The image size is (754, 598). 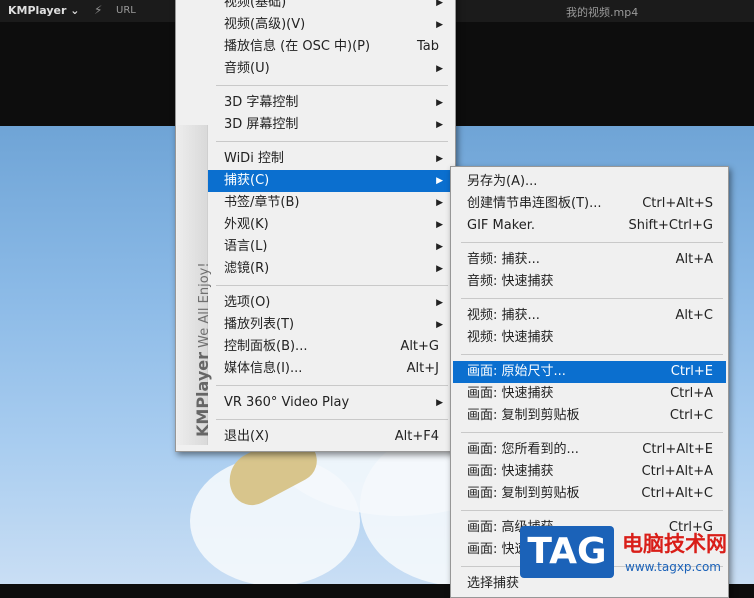 I want to click on menu-item-shortcut: Alt+J, so click(x=422, y=368).